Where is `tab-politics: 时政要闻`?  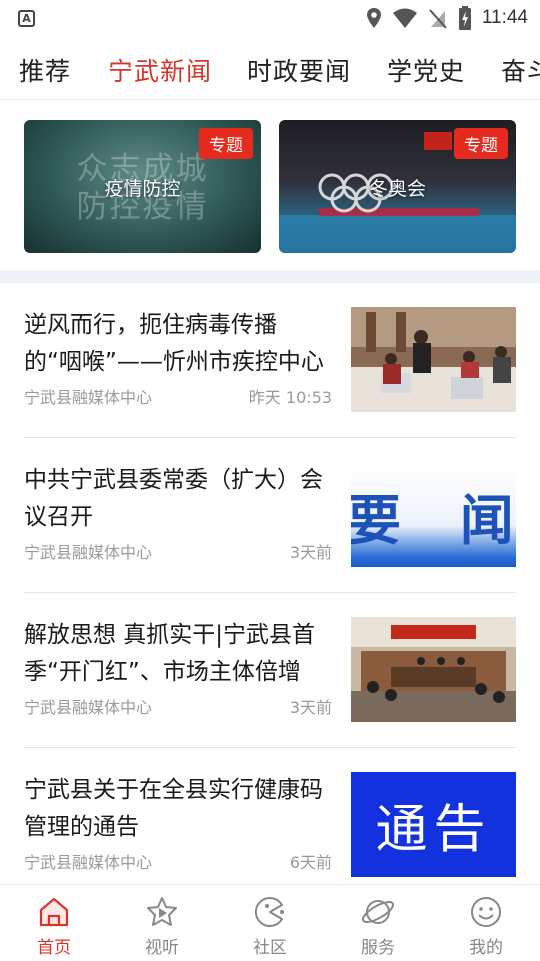
tab-politics: 时政要闻 is located at coordinates (299, 70).